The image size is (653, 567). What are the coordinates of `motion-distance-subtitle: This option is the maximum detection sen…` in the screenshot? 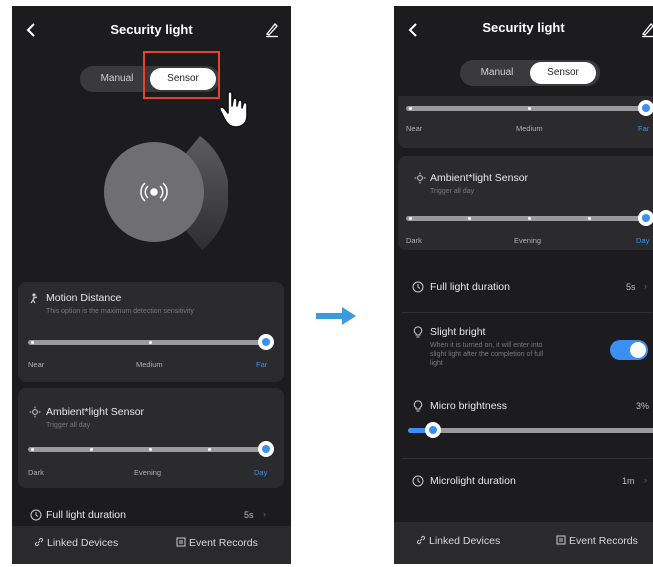 It's located at (120, 311).